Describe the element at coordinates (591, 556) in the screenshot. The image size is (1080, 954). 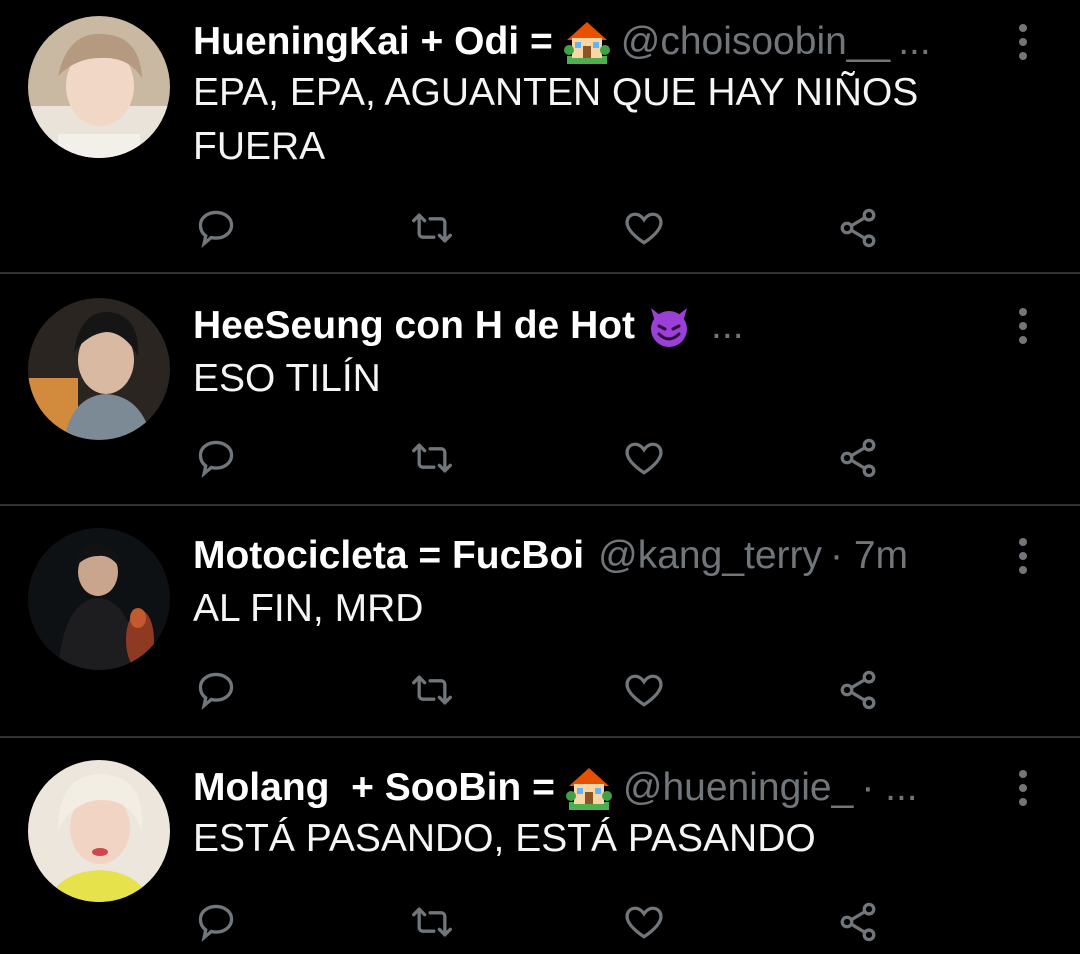
I see `tweet-header: Motocicleta = FucBoi @kang_terry · 7m` at that location.